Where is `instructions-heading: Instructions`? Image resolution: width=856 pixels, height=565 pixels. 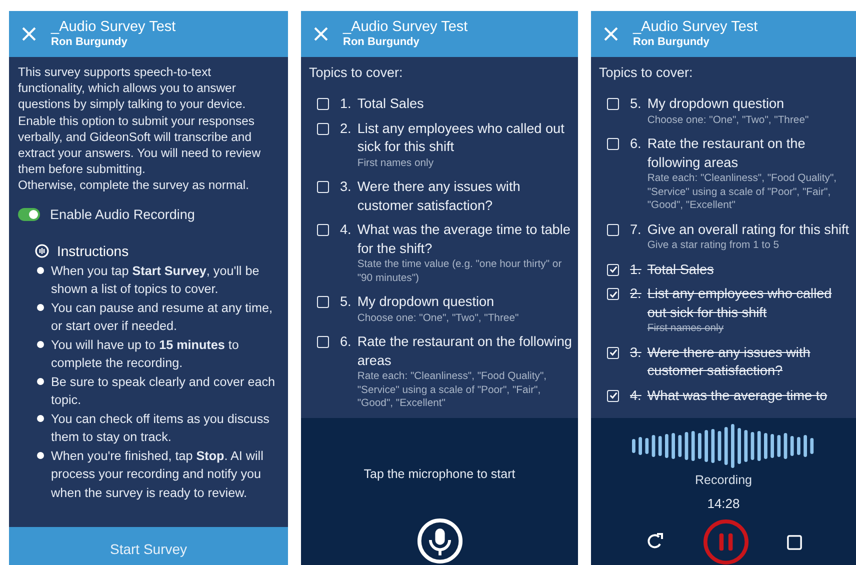 instructions-heading: Instructions is located at coordinates (93, 250).